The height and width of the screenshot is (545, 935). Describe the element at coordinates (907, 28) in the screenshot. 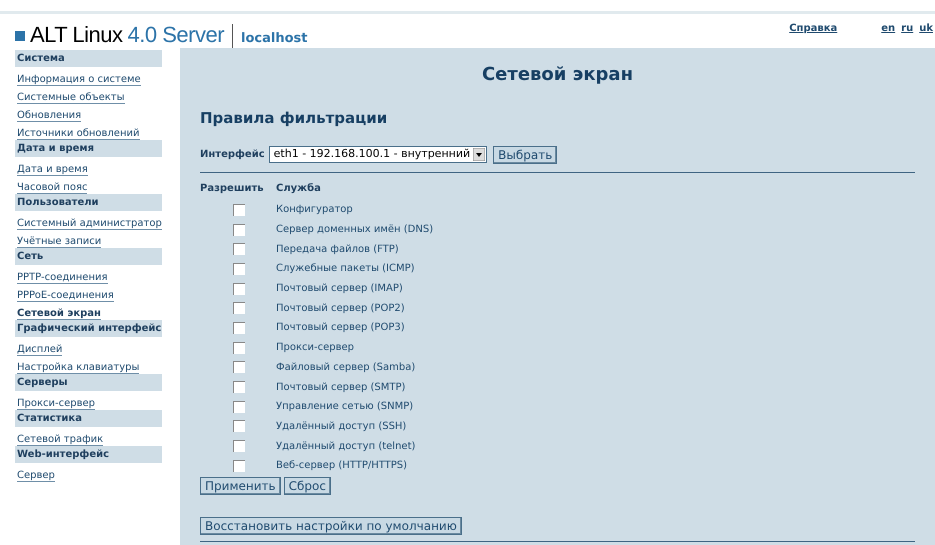

I see `language-link: ru` at that location.